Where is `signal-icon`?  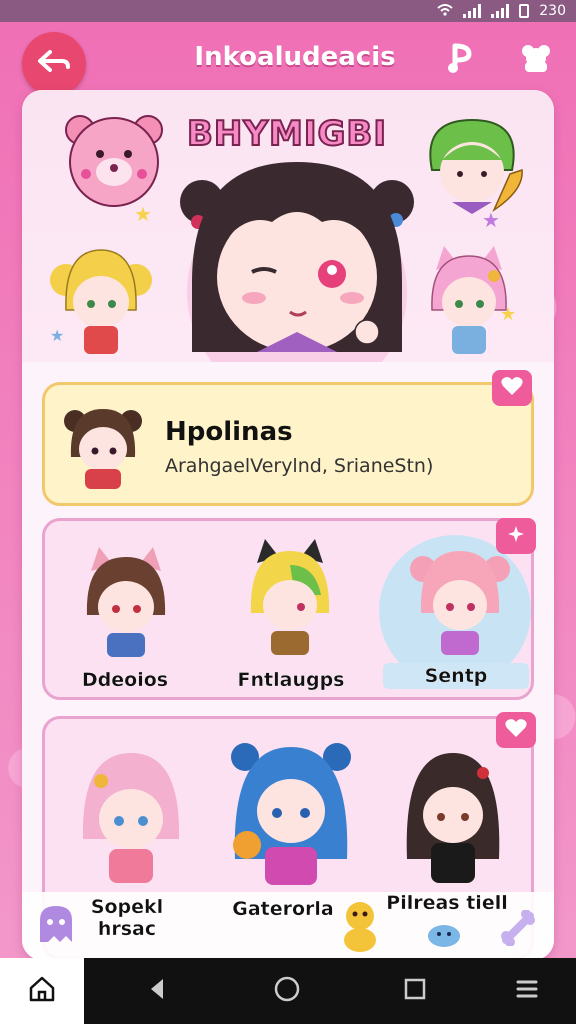
signal-icon is located at coordinates (472, 11).